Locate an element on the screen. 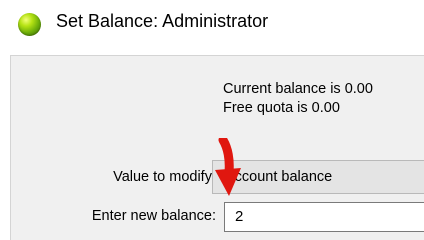  new-balance-field is located at coordinates (324, 217).